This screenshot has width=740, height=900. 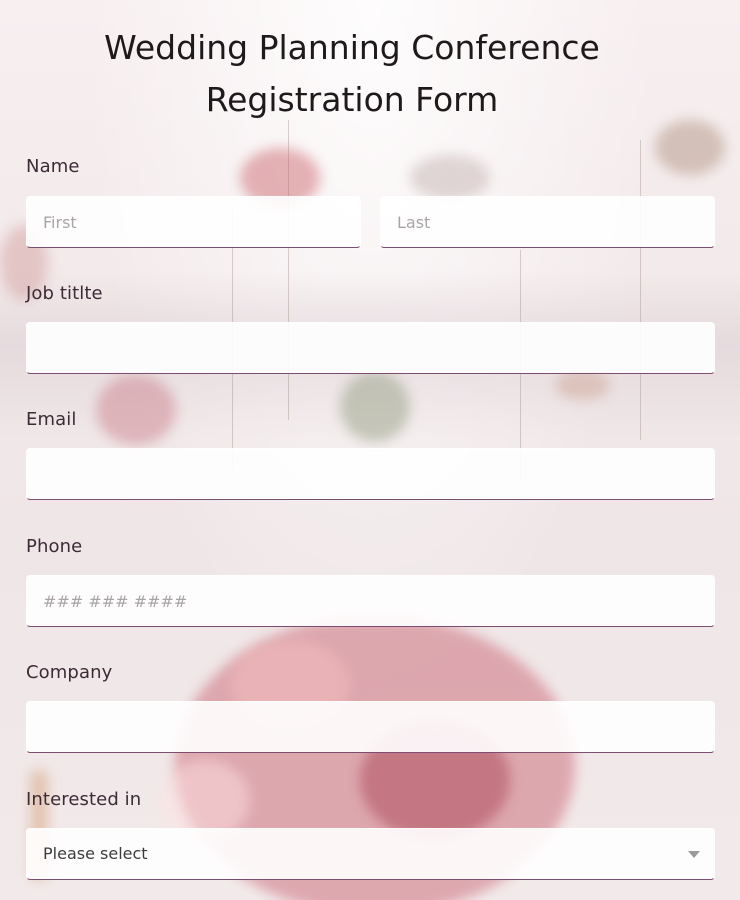 I want to click on last-name-input, so click(x=547, y=222).